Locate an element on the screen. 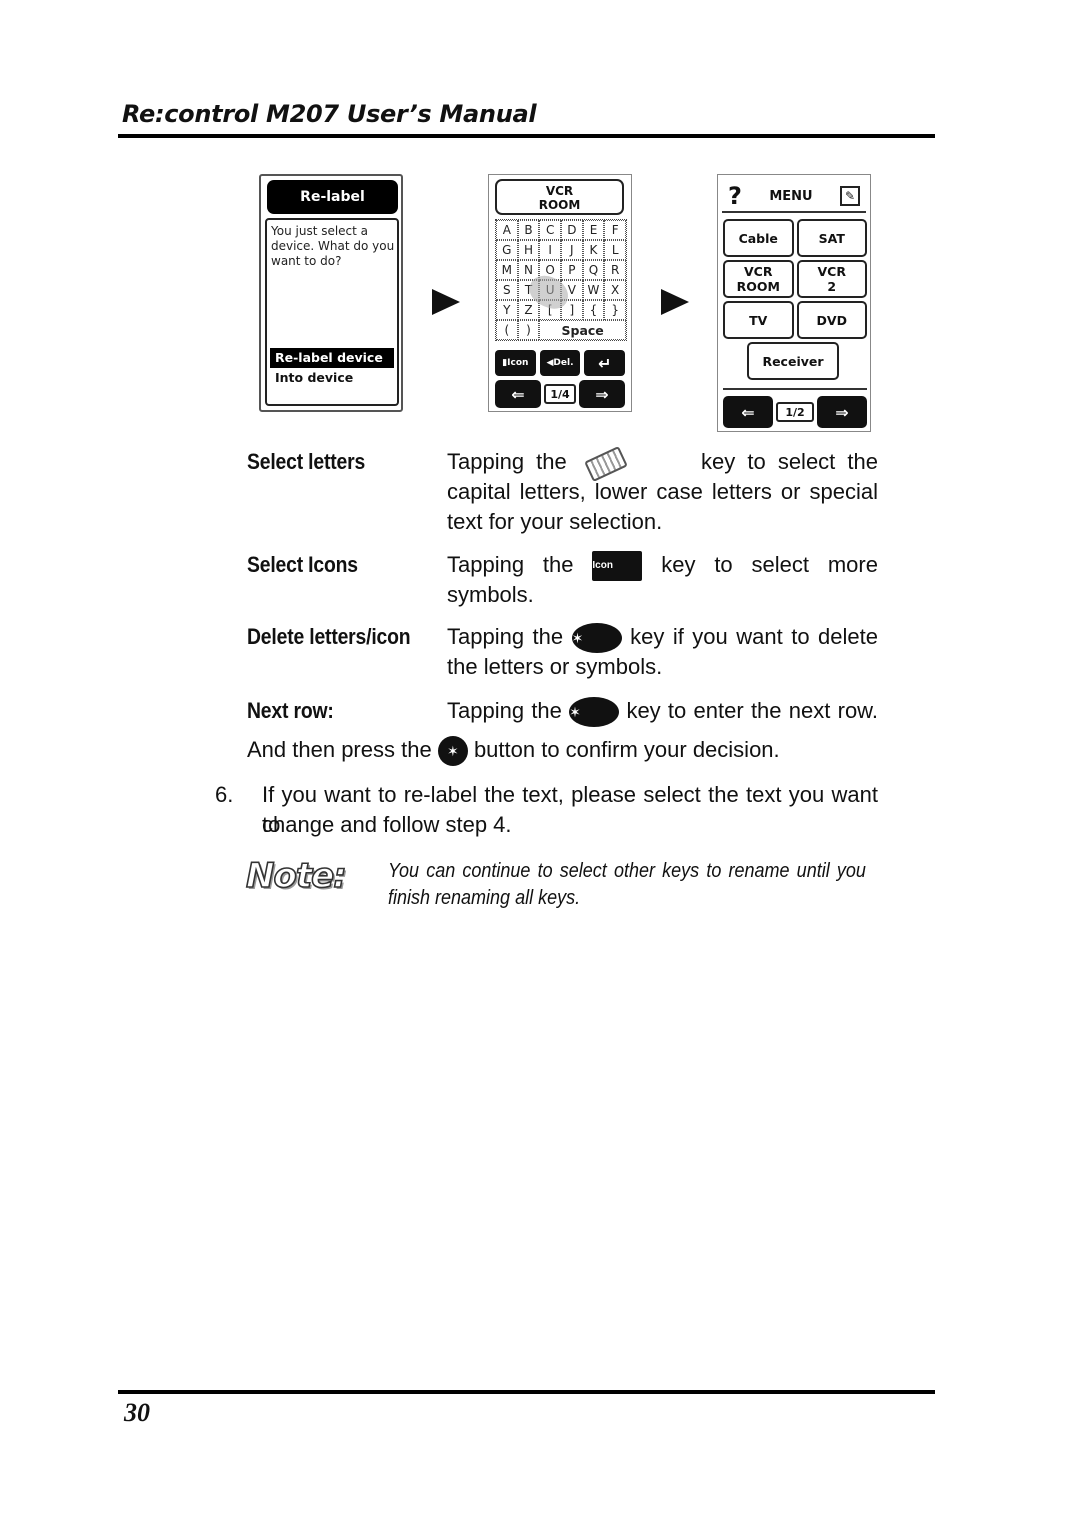 The image size is (1080, 1529). device-label: Receiver is located at coordinates (793, 361).